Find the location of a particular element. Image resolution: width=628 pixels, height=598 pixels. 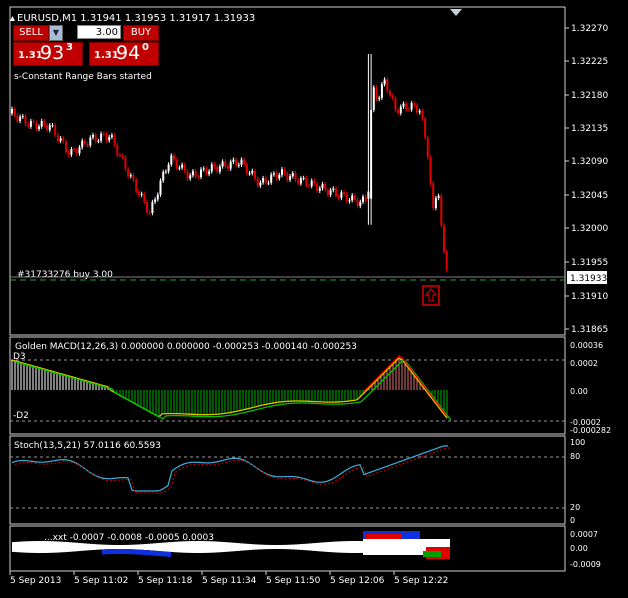

sell-button: SELL is located at coordinates (31, 33).